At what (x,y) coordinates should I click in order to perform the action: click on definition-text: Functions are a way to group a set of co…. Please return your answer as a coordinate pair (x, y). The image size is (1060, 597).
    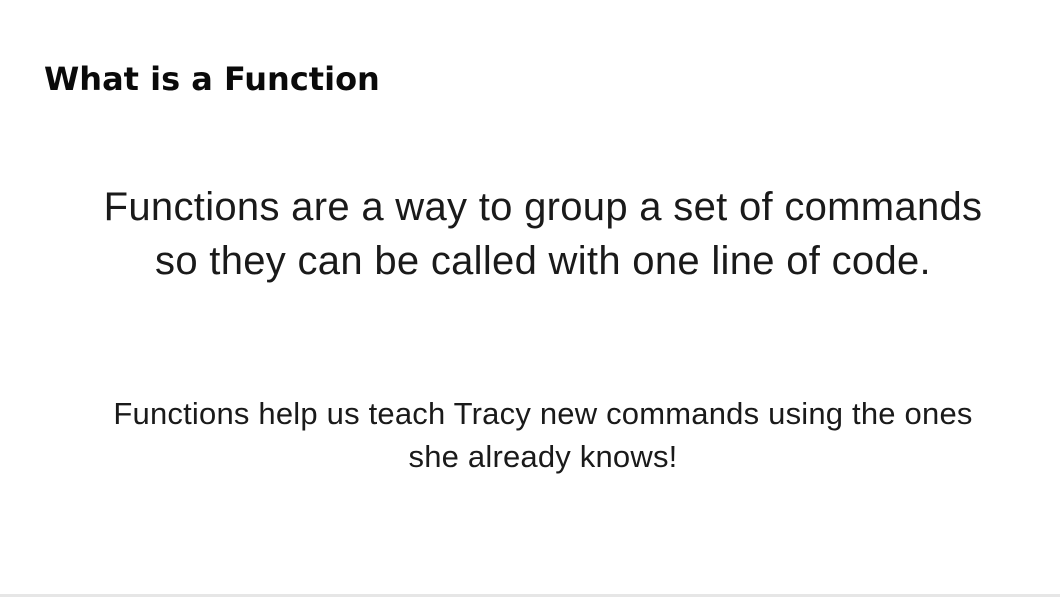
    Looking at the image, I should click on (543, 234).